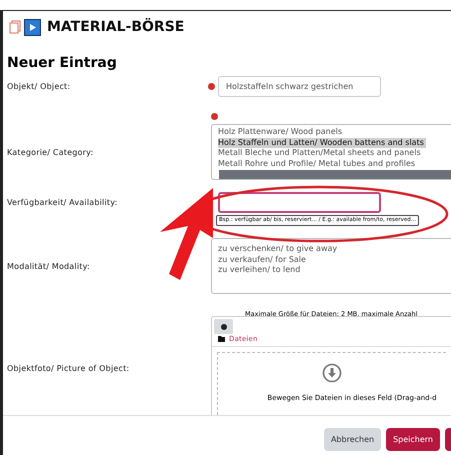 This screenshot has width=451, height=455. What do you see at coordinates (263, 259) in the screenshot?
I see `list-option: zu verkaufen/ for Sale` at bounding box center [263, 259].